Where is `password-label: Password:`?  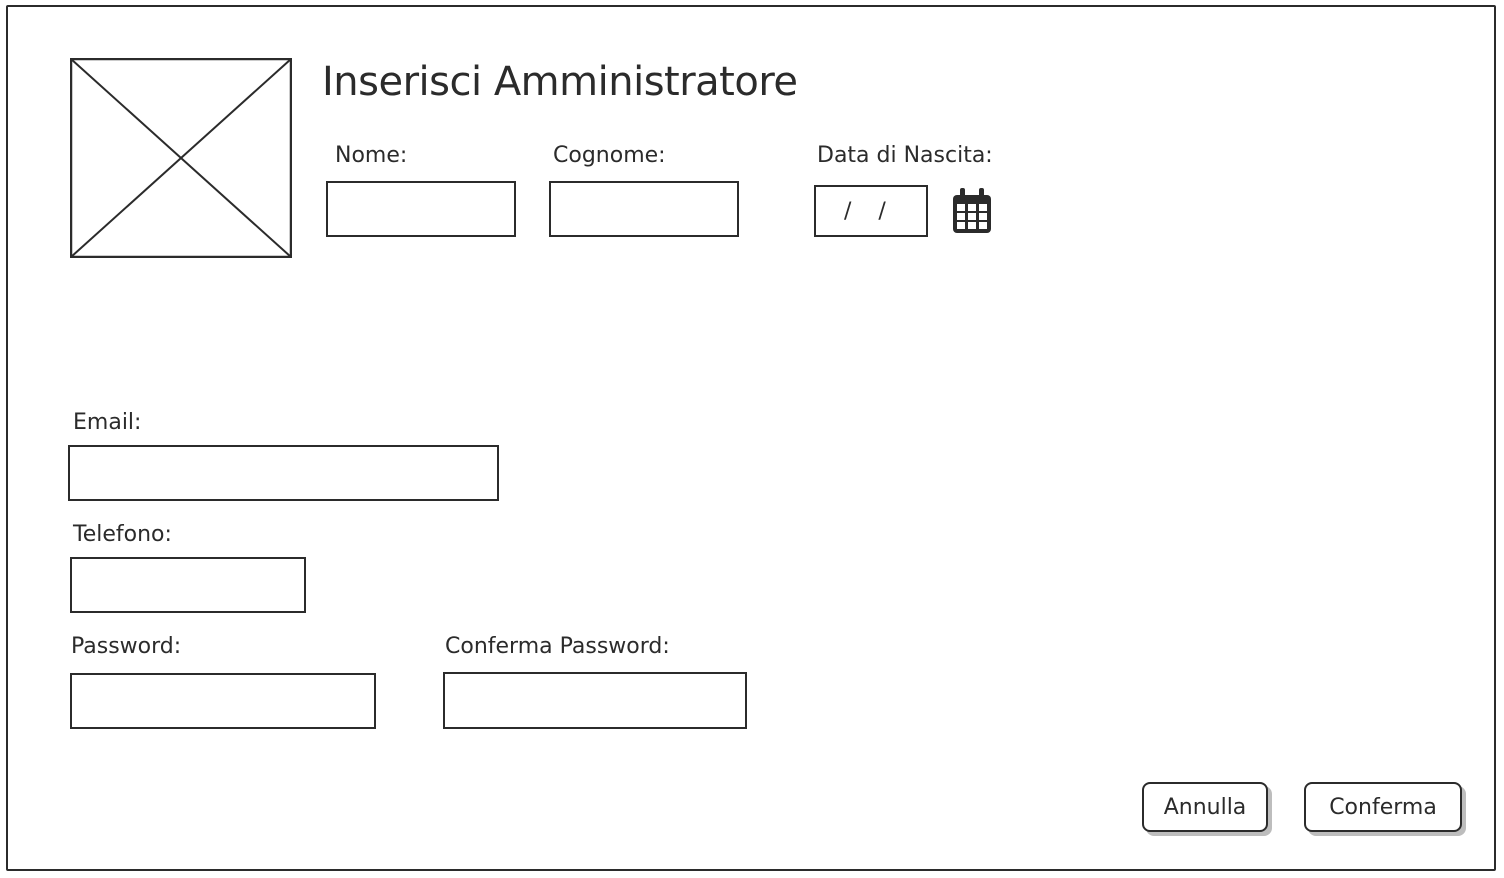
password-label: Password: is located at coordinates (126, 646).